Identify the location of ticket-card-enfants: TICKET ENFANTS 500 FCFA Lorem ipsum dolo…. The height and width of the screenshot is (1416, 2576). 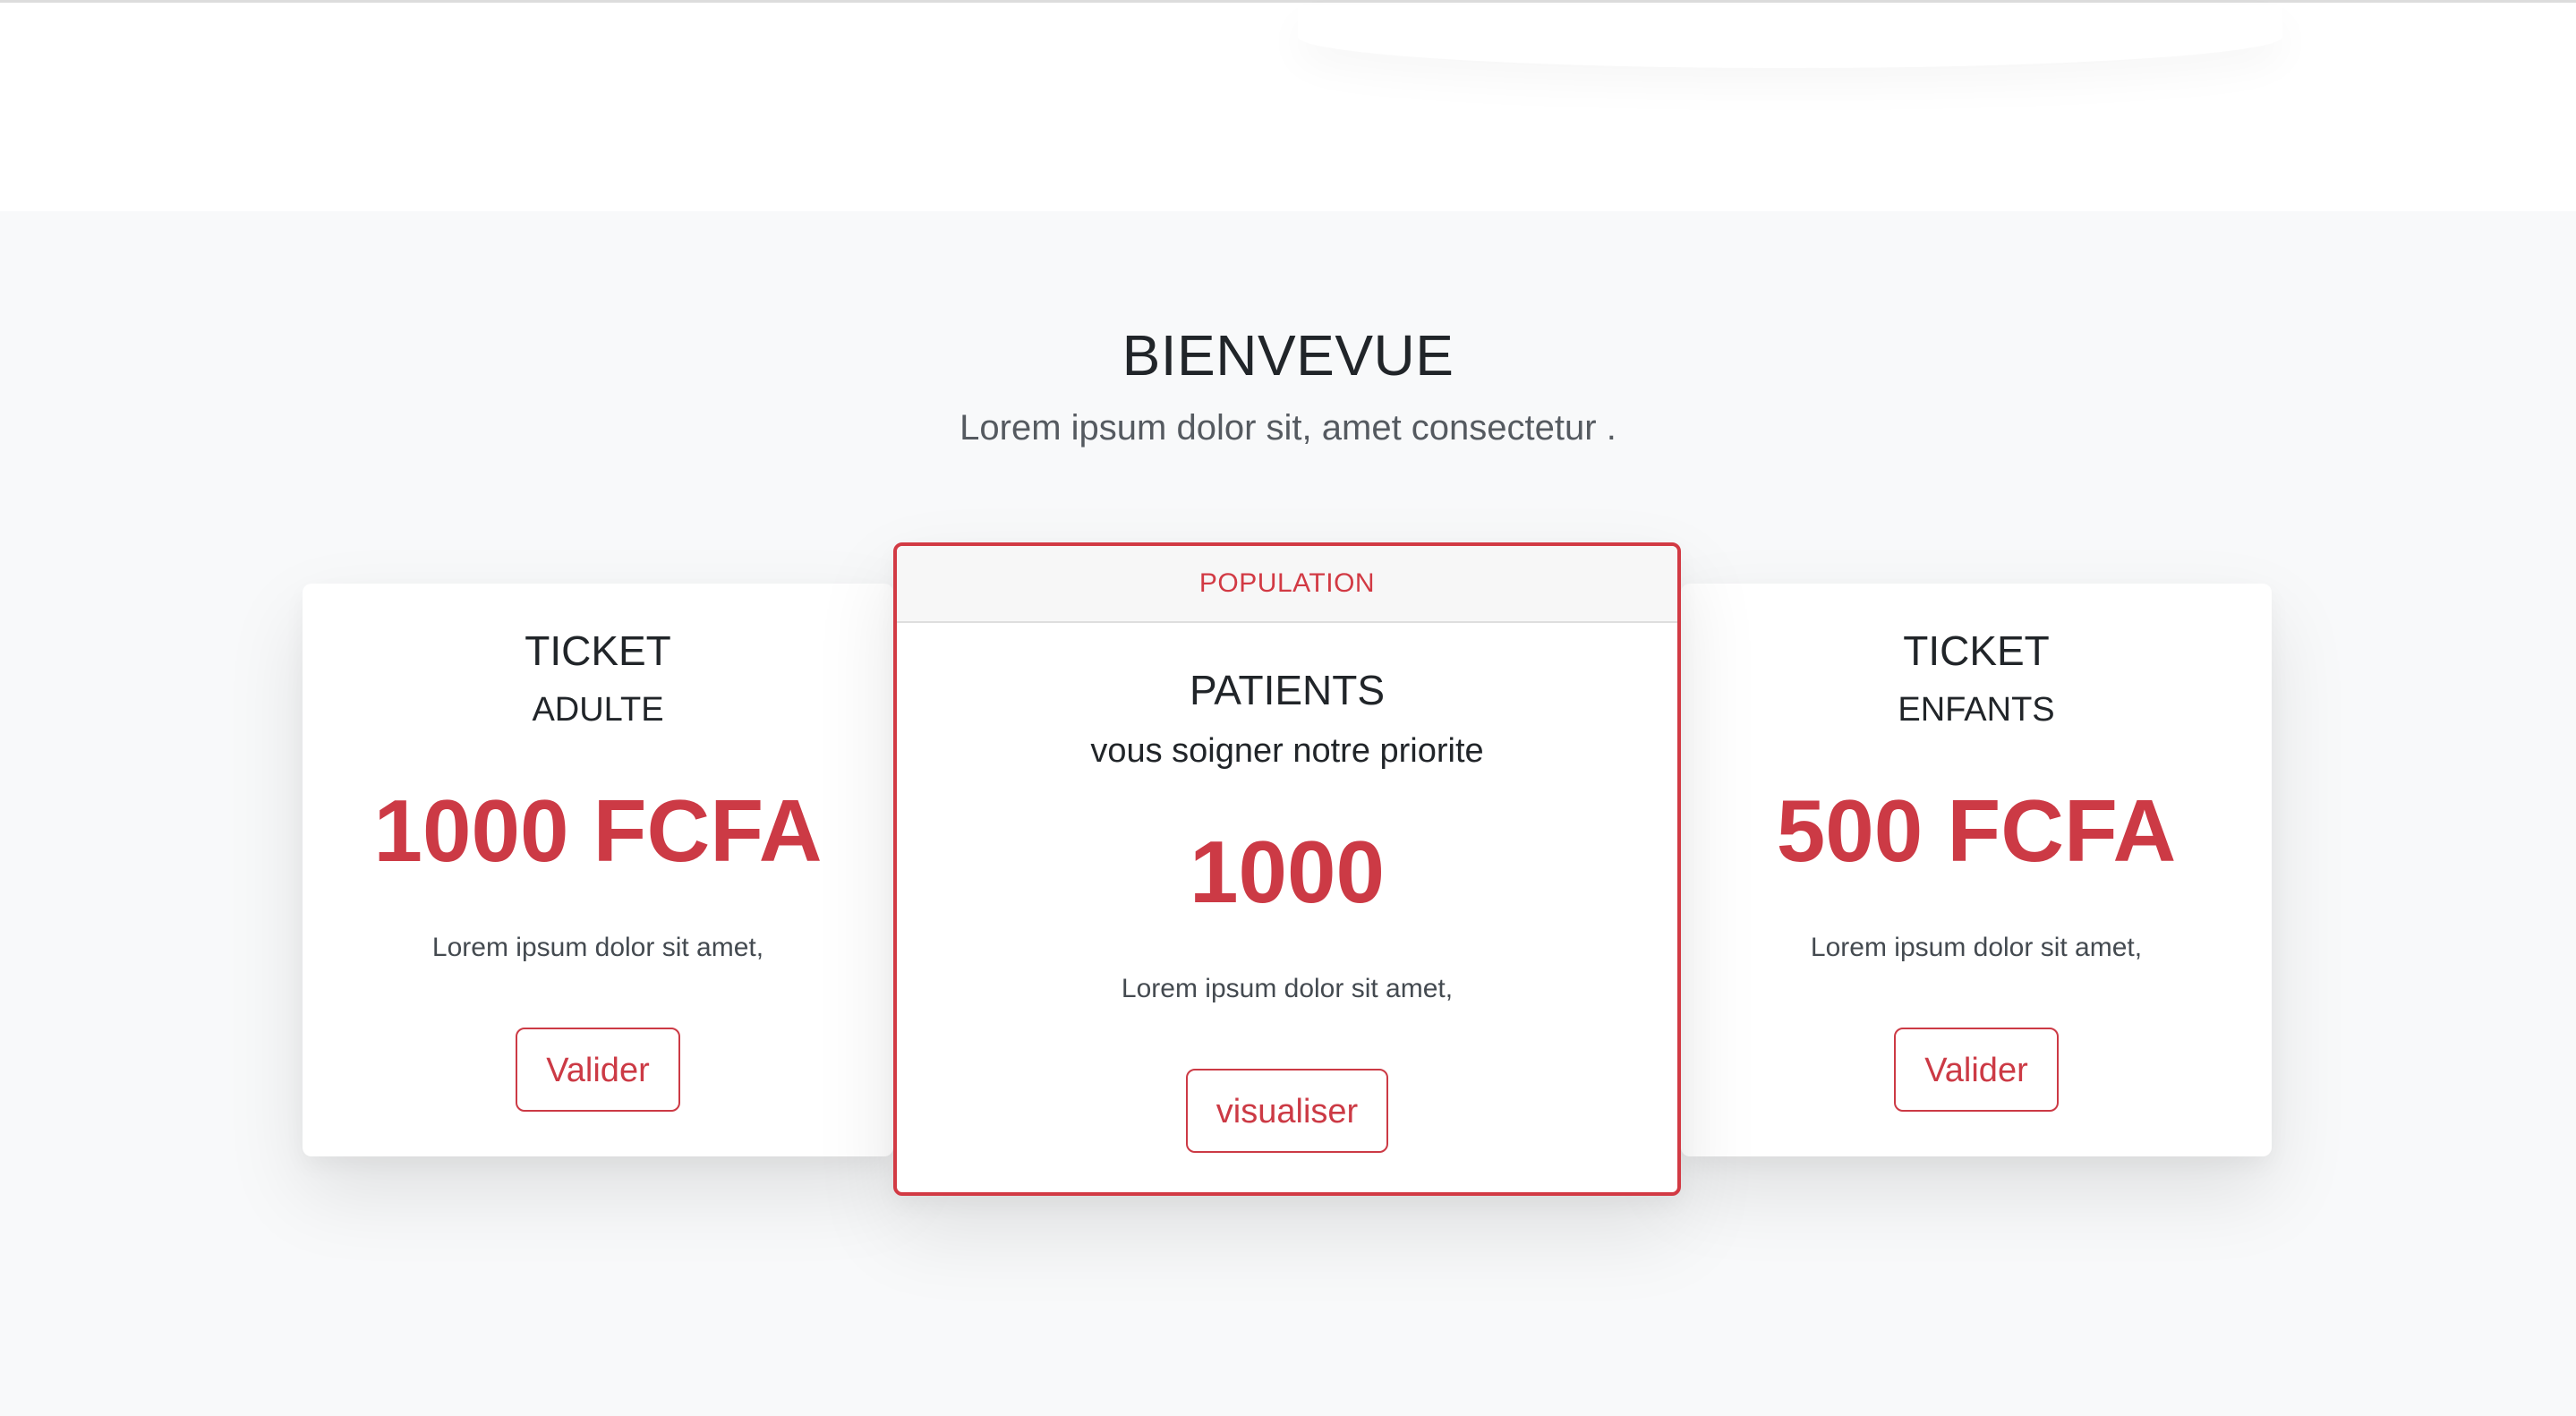
(1976, 870).